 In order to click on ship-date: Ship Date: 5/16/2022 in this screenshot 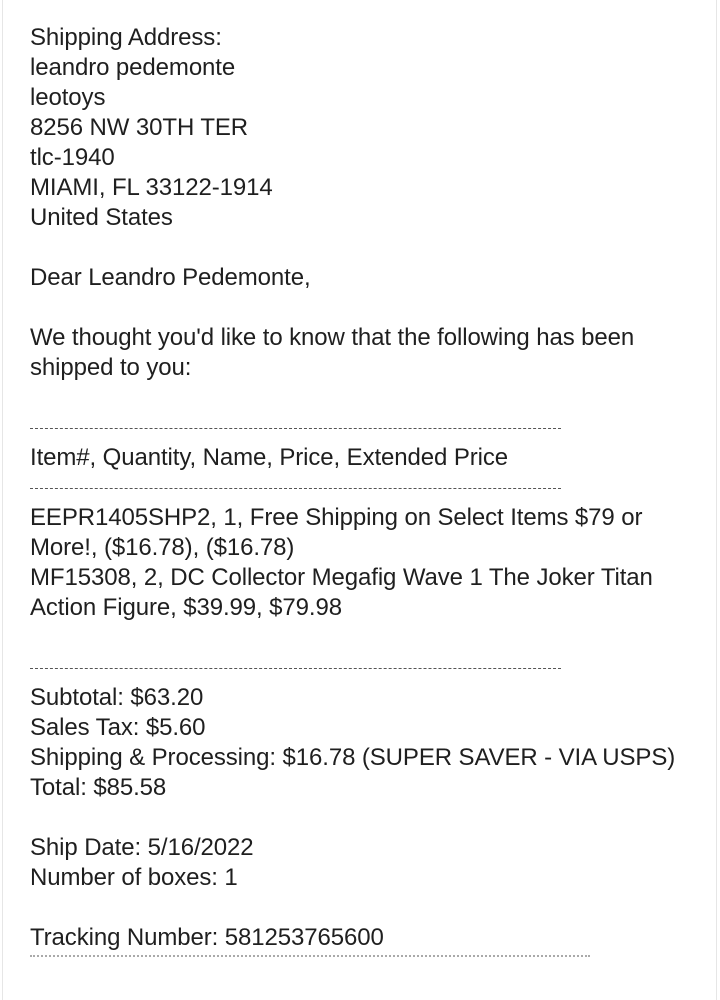, I will do `click(142, 847)`.